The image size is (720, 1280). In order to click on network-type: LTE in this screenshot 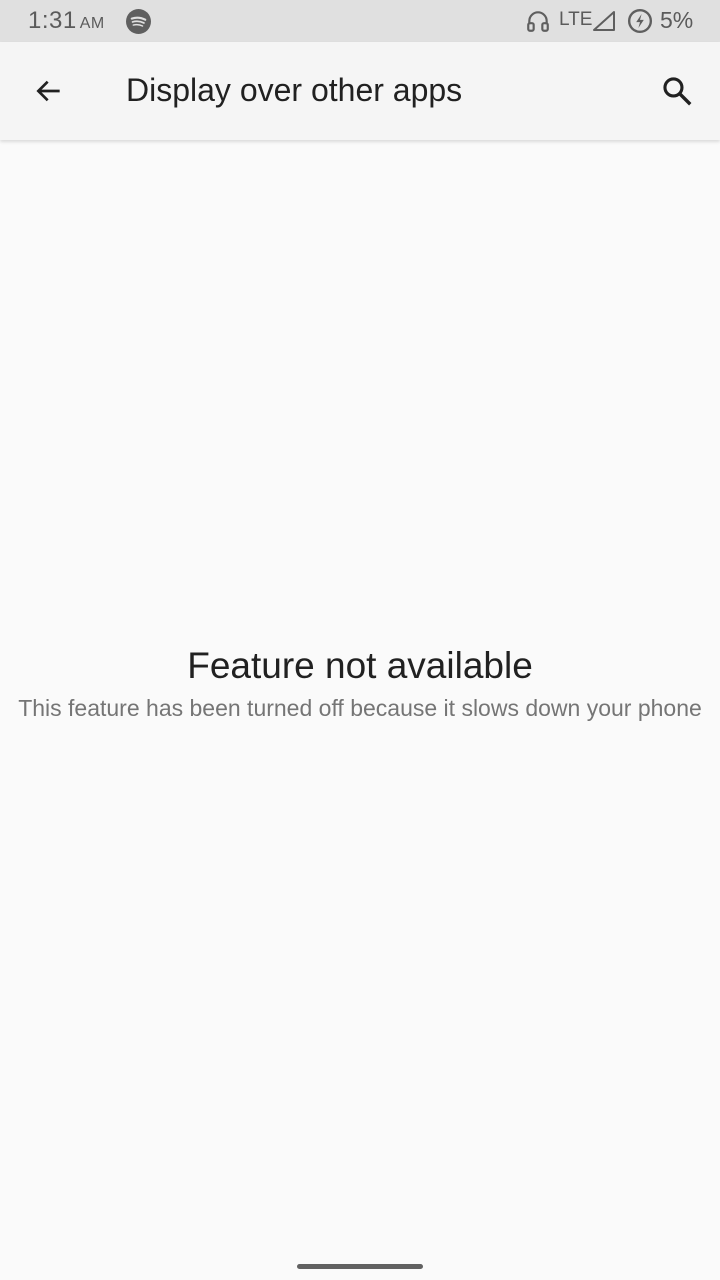, I will do `click(576, 19)`.